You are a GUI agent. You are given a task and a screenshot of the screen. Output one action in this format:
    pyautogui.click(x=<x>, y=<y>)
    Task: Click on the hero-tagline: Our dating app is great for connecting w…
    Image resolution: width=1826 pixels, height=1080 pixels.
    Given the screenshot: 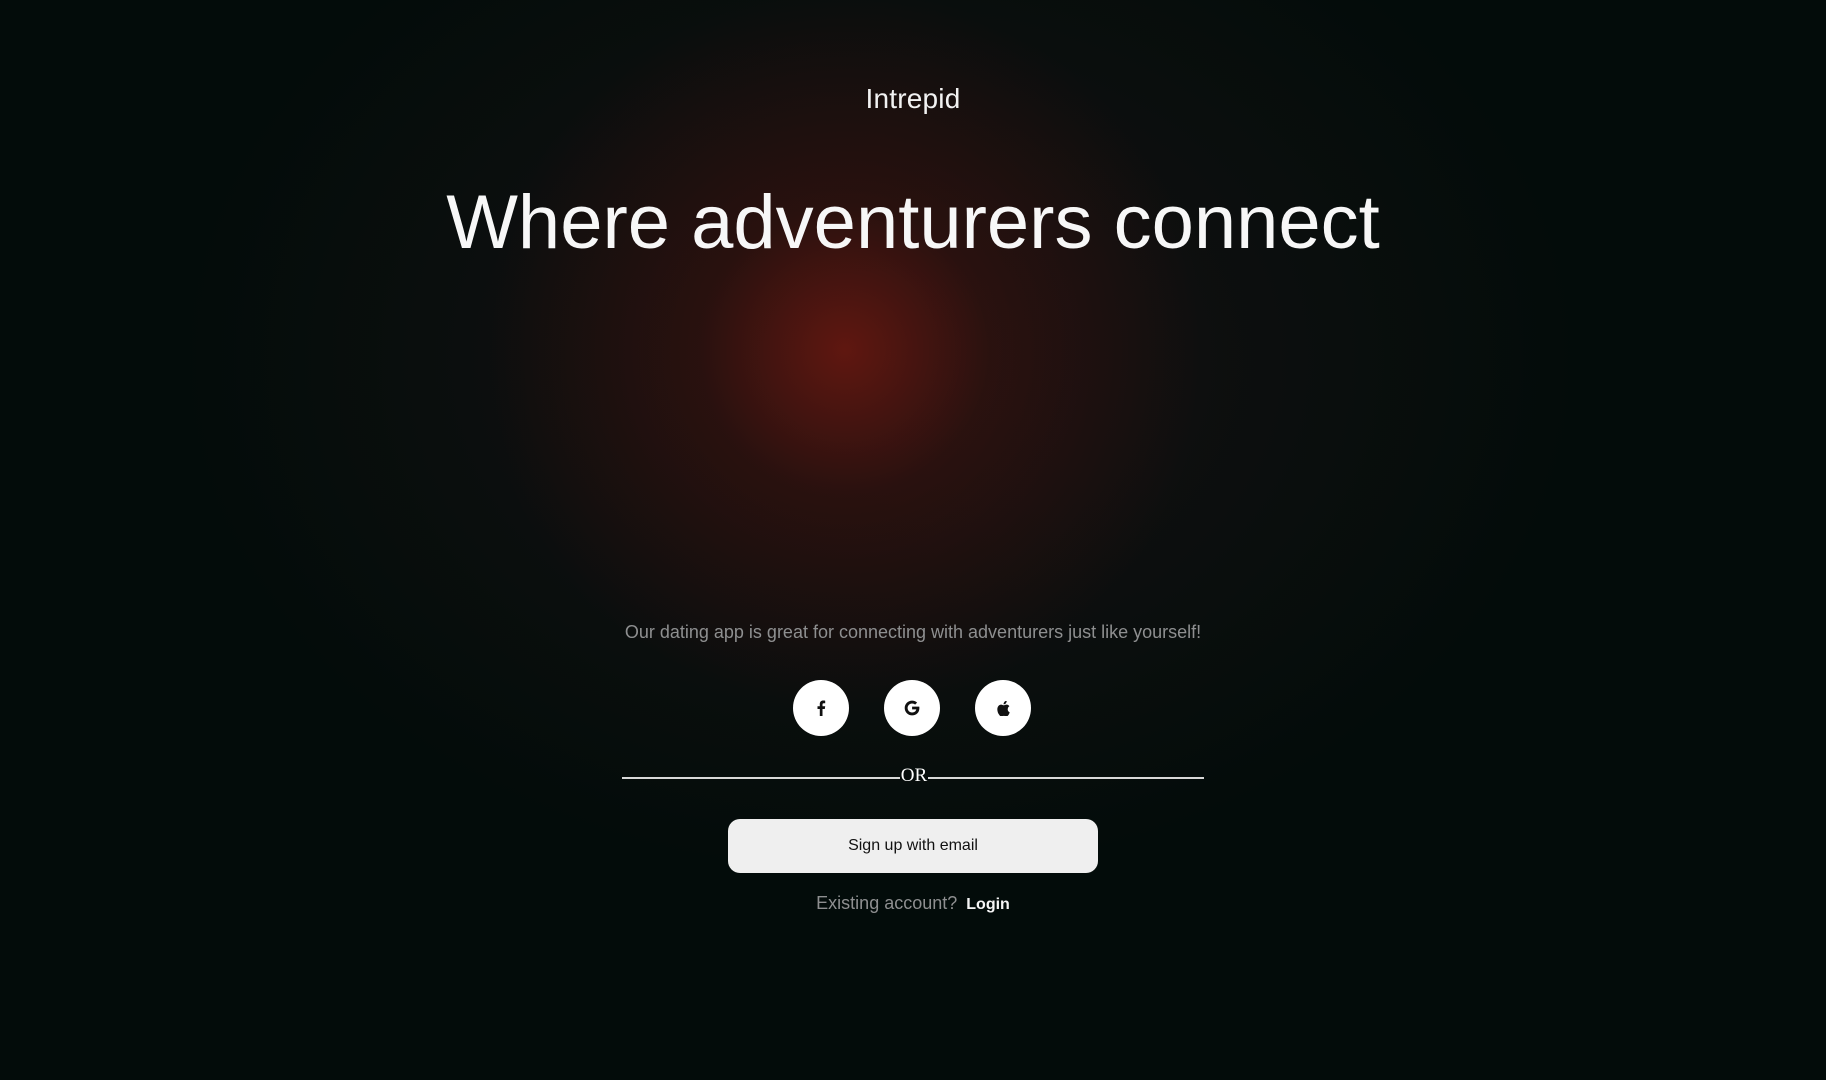 What is the action you would take?
    pyautogui.click(x=913, y=632)
    